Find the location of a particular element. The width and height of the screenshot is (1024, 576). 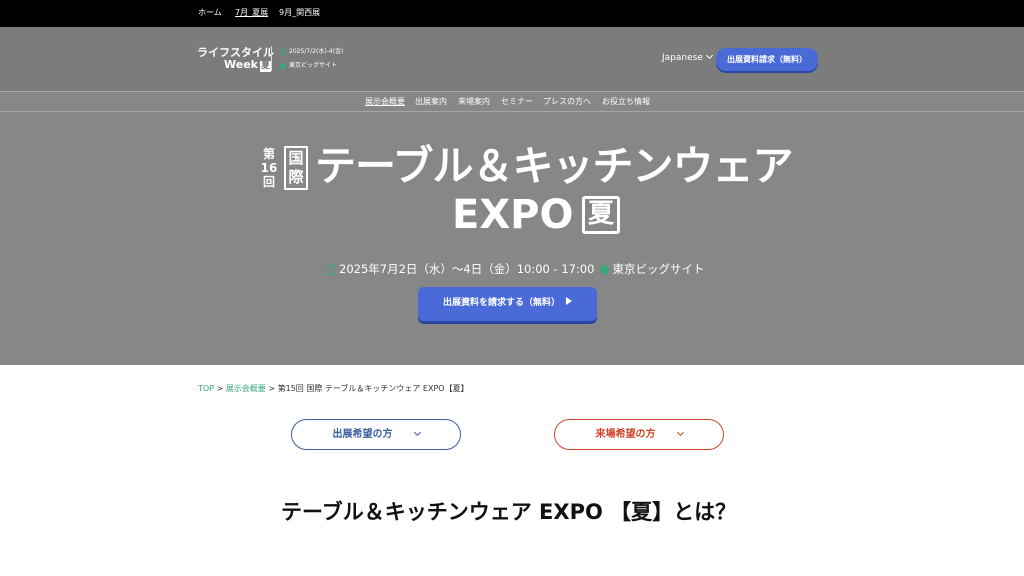

cta-label: 出展資料を請求する（無料） is located at coordinates (501, 303).